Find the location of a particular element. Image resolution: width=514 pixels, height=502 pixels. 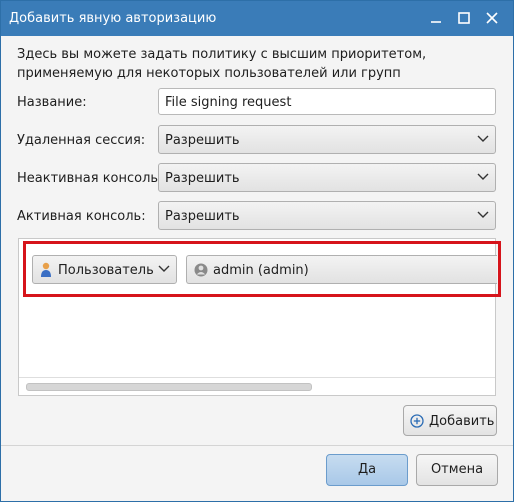

cancel-button: Отмена is located at coordinates (457, 470).